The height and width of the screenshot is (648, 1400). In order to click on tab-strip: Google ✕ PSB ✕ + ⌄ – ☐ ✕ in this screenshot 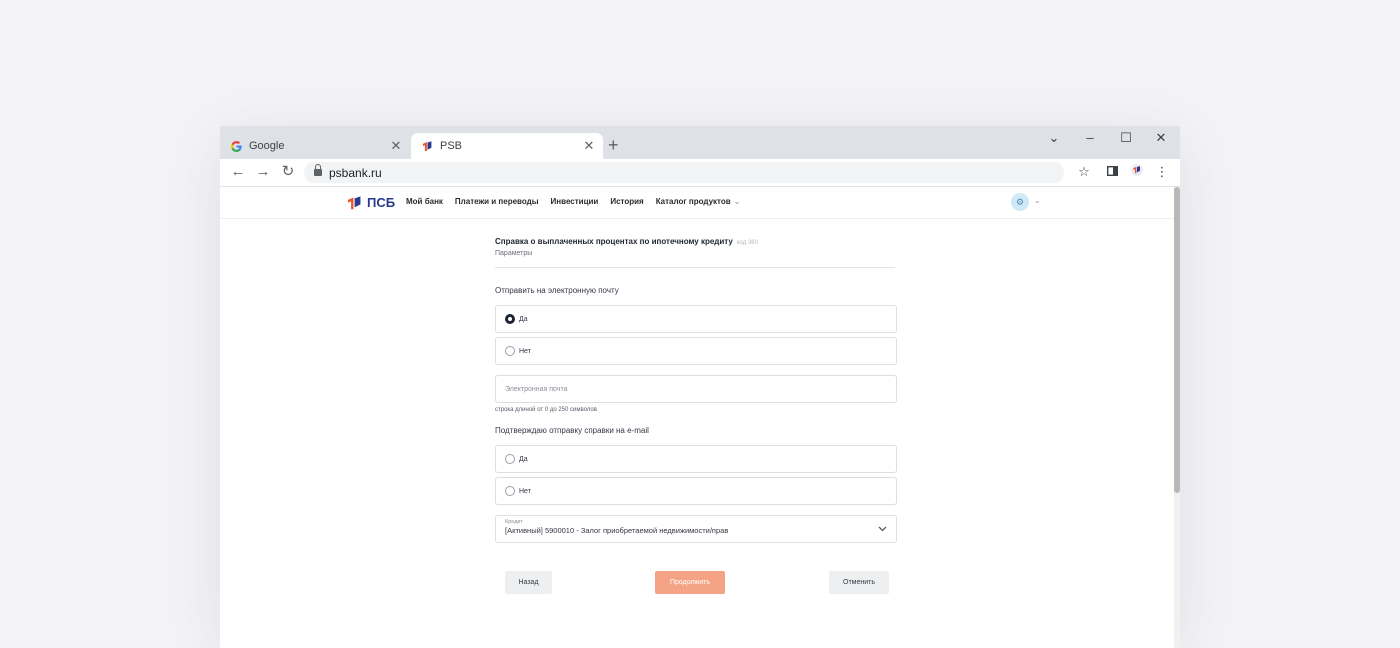, I will do `click(700, 142)`.